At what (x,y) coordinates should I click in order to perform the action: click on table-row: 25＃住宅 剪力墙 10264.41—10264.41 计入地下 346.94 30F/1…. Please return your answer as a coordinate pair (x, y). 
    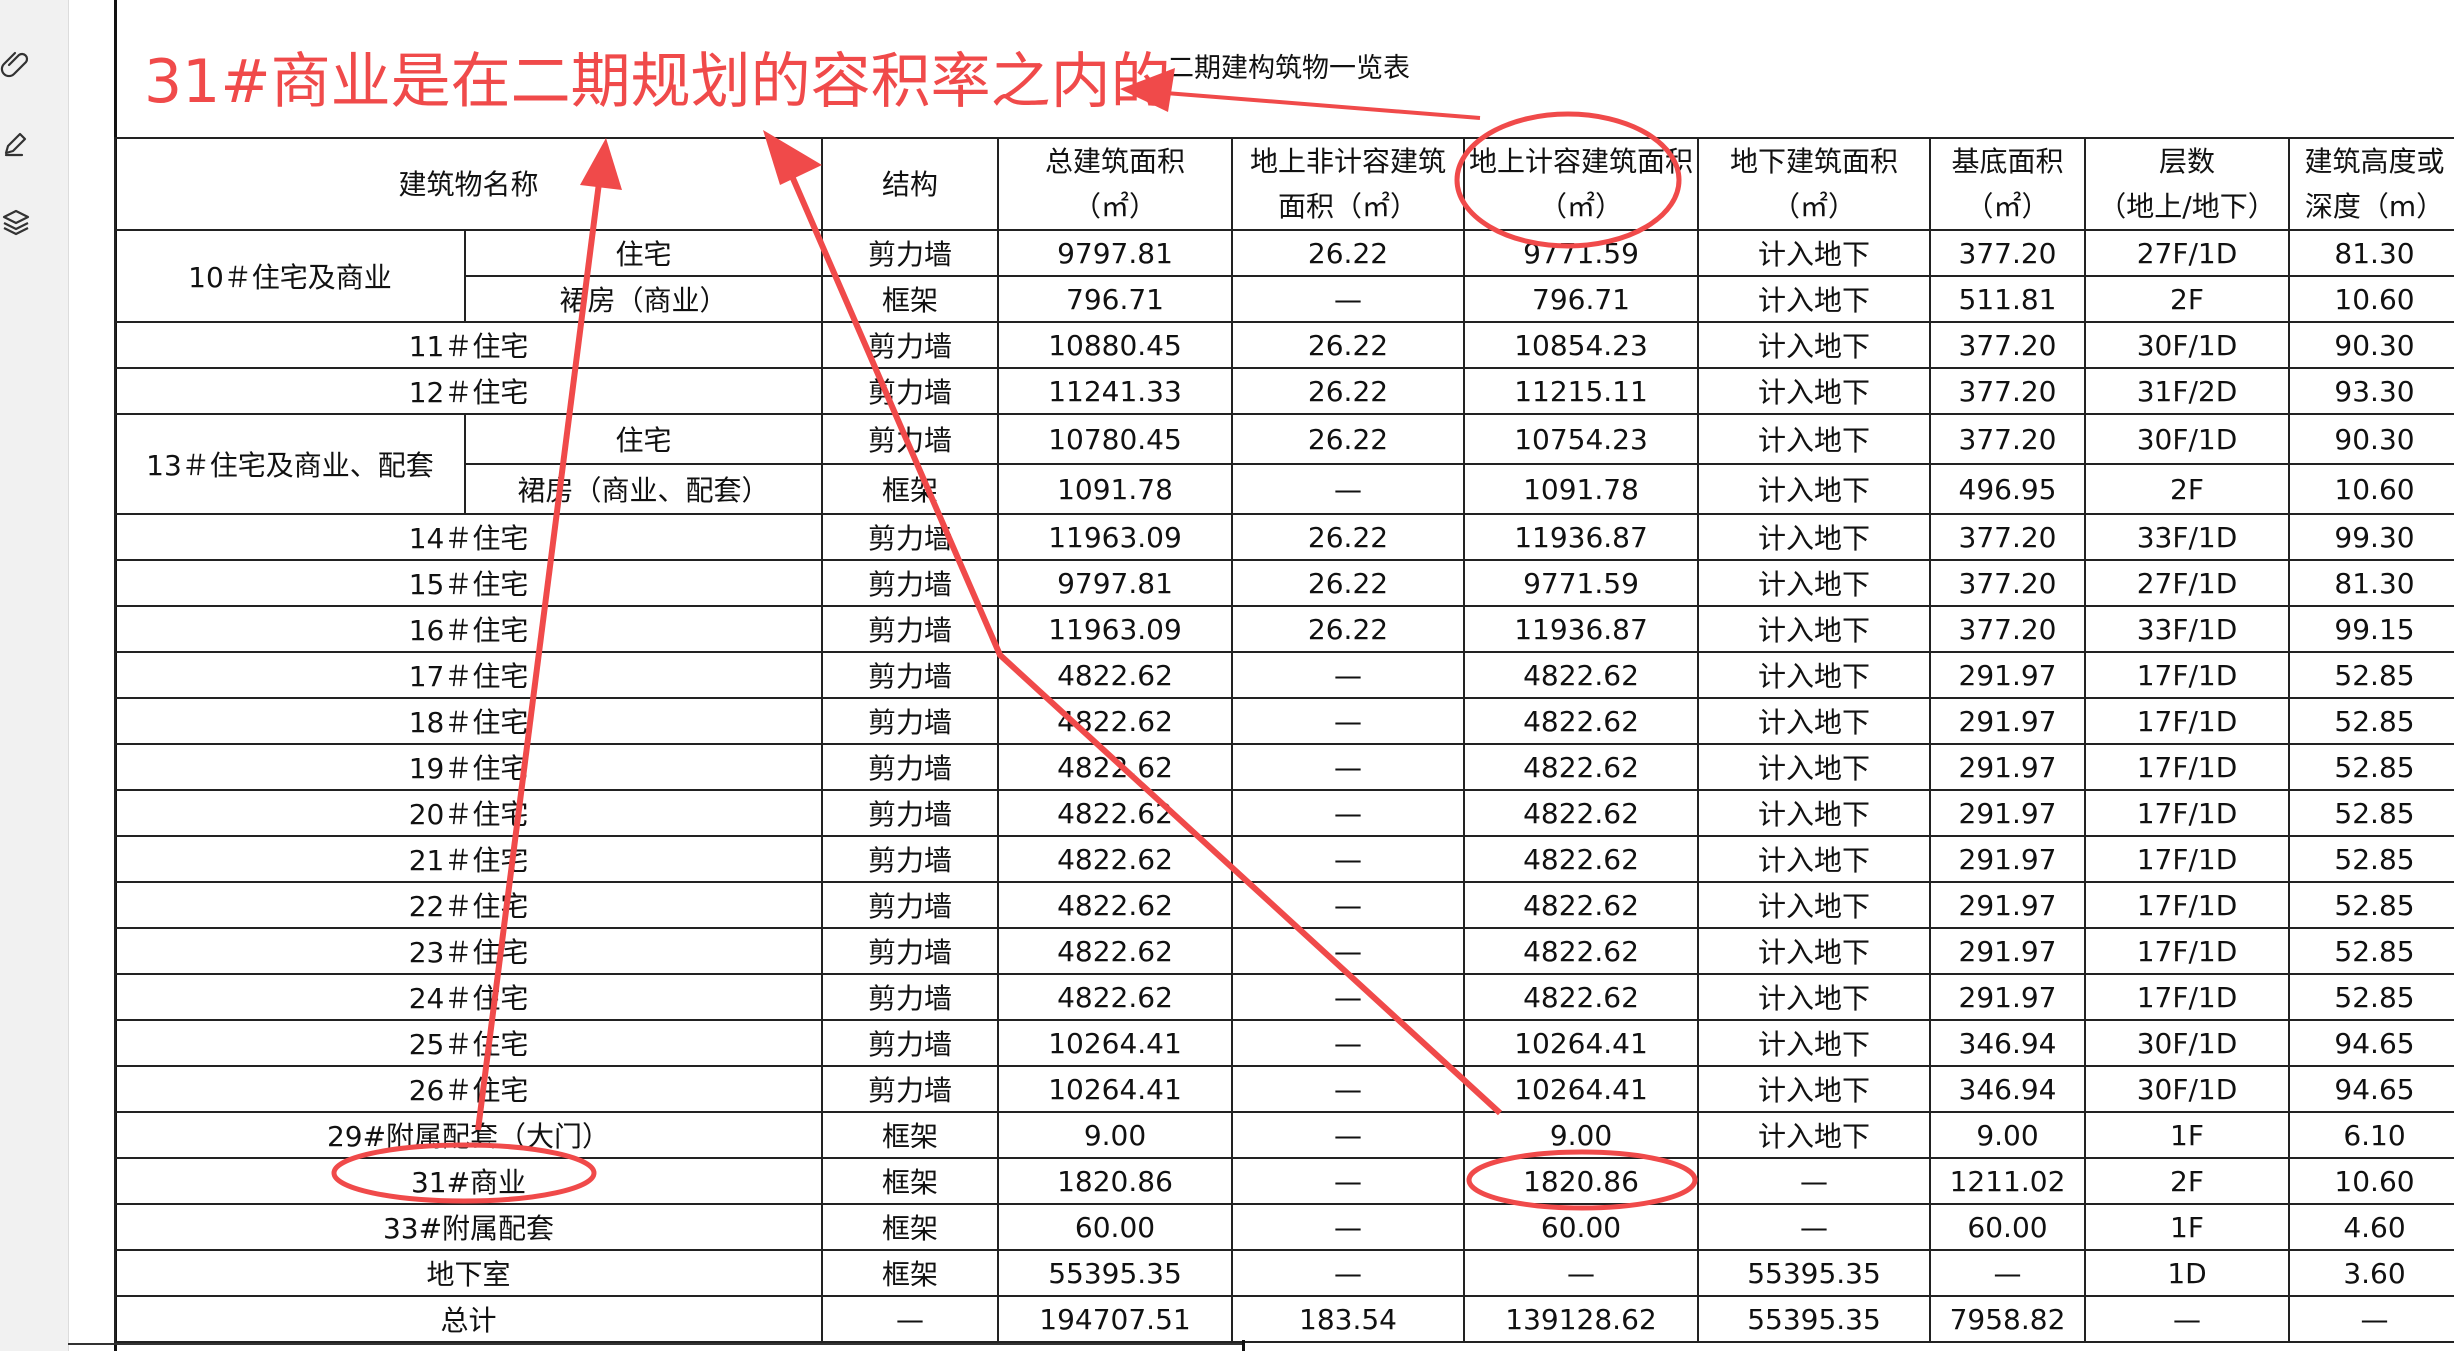
    Looking at the image, I should click on (1283, 1043).